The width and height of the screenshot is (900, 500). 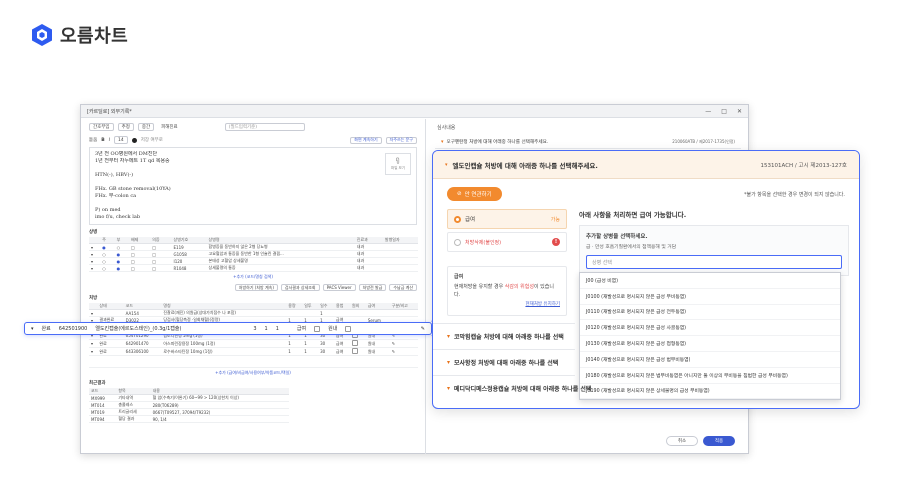 I want to click on review-title: 심사내용, so click(x=446, y=128).